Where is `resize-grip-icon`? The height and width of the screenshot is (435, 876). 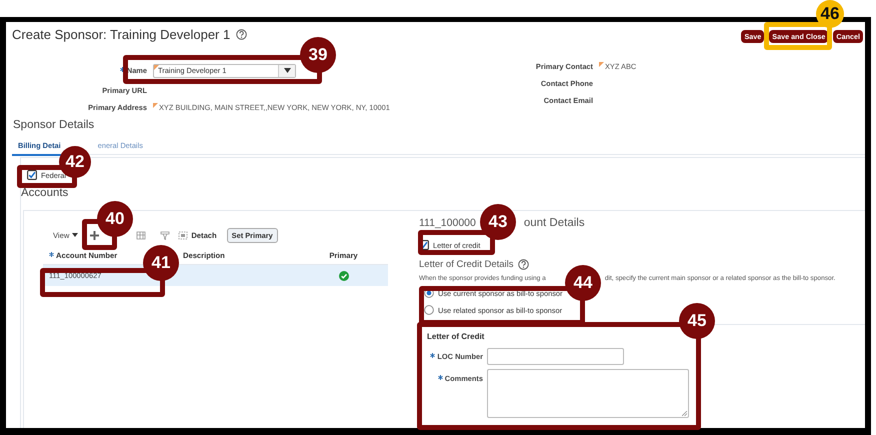
resize-grip-icon is located at coordinates (684, 413).